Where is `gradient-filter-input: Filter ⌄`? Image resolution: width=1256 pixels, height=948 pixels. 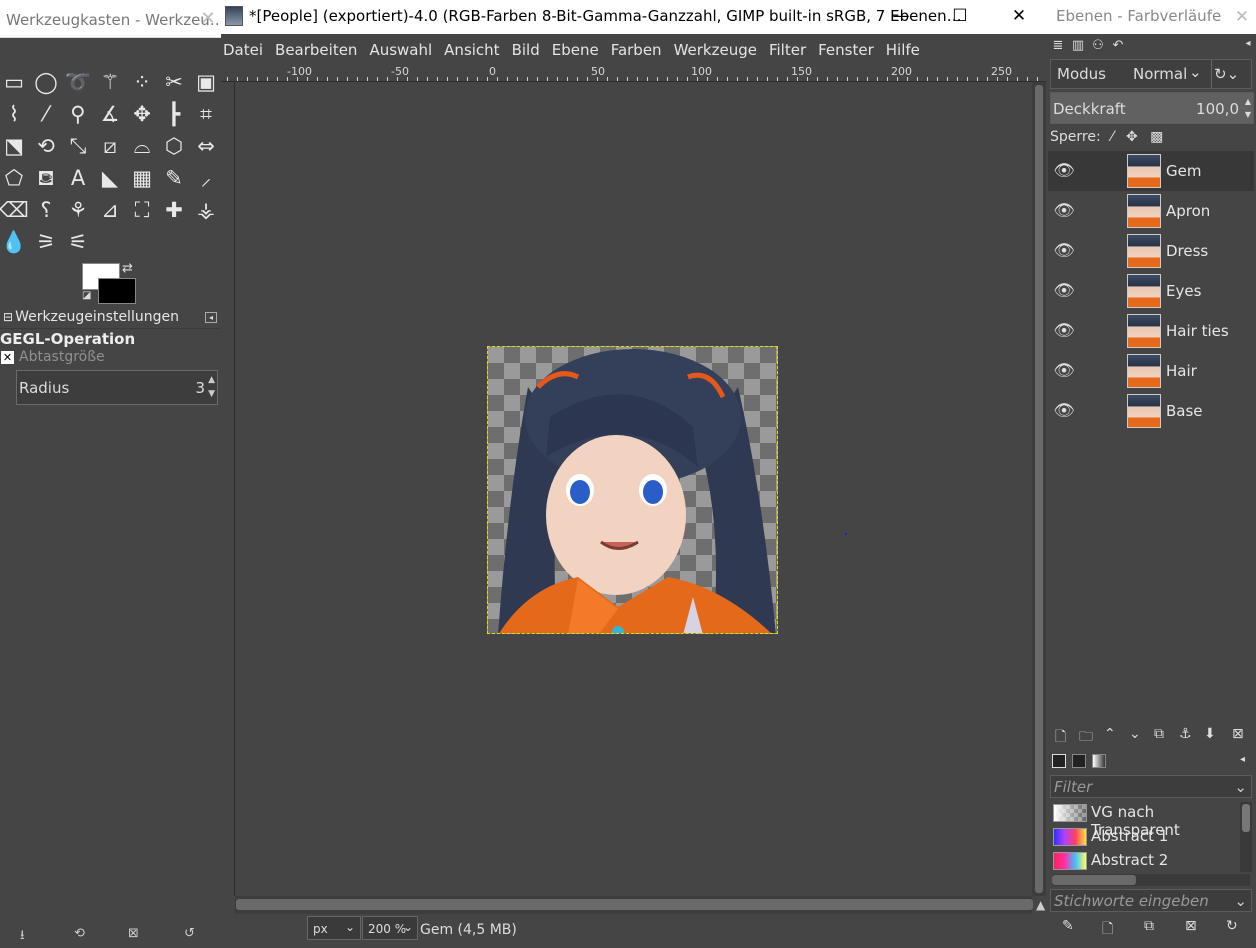 gradient-filter-input: Filter ⌄ is located at coordinates (1151, 786).